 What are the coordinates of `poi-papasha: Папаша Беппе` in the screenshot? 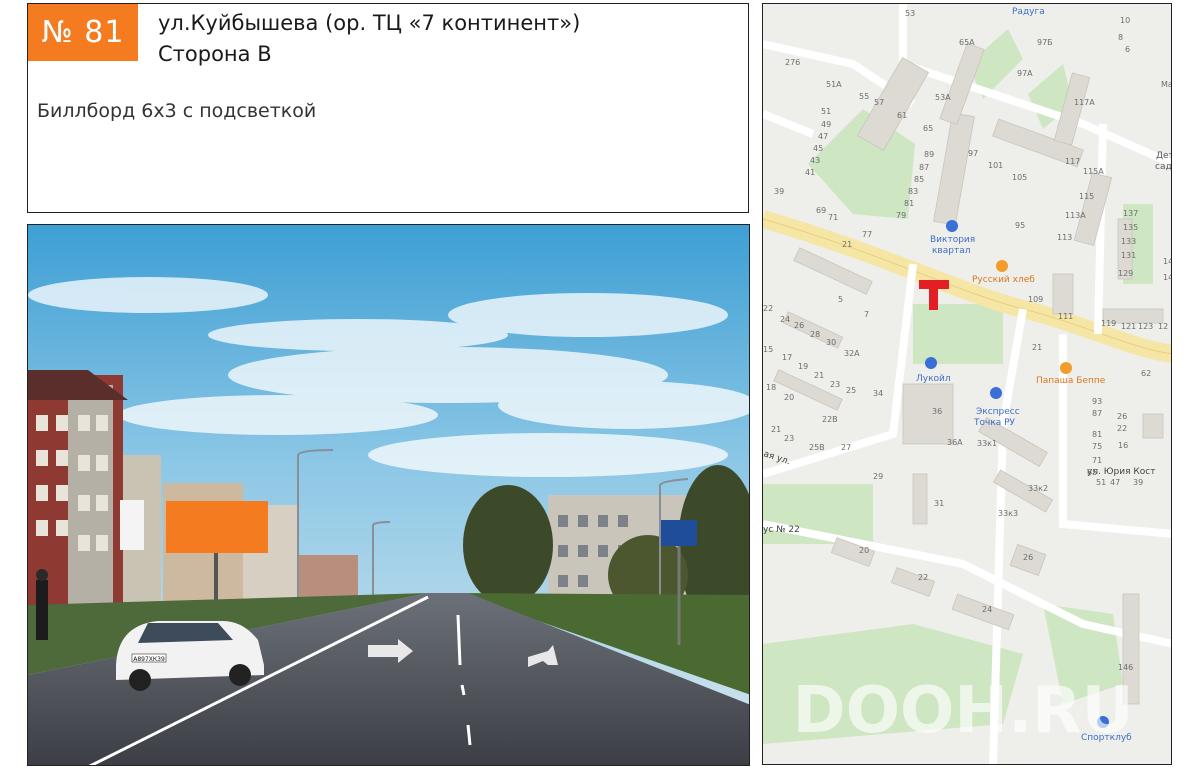 It's located at (1071, 381).